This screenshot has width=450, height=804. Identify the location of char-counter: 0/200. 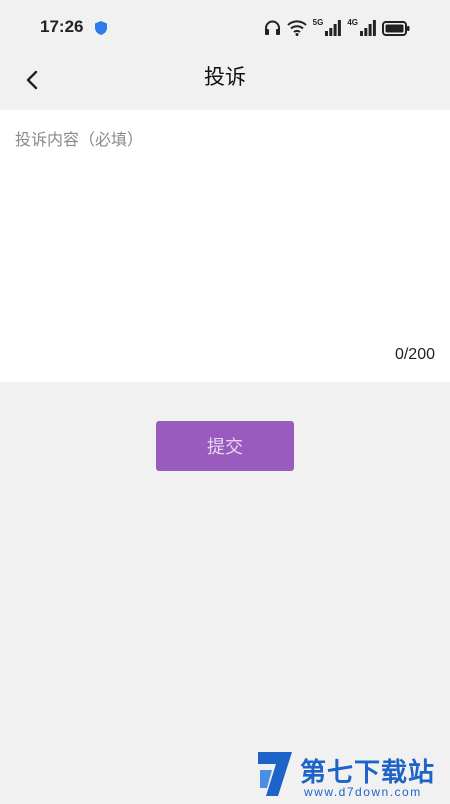
(414, 354).